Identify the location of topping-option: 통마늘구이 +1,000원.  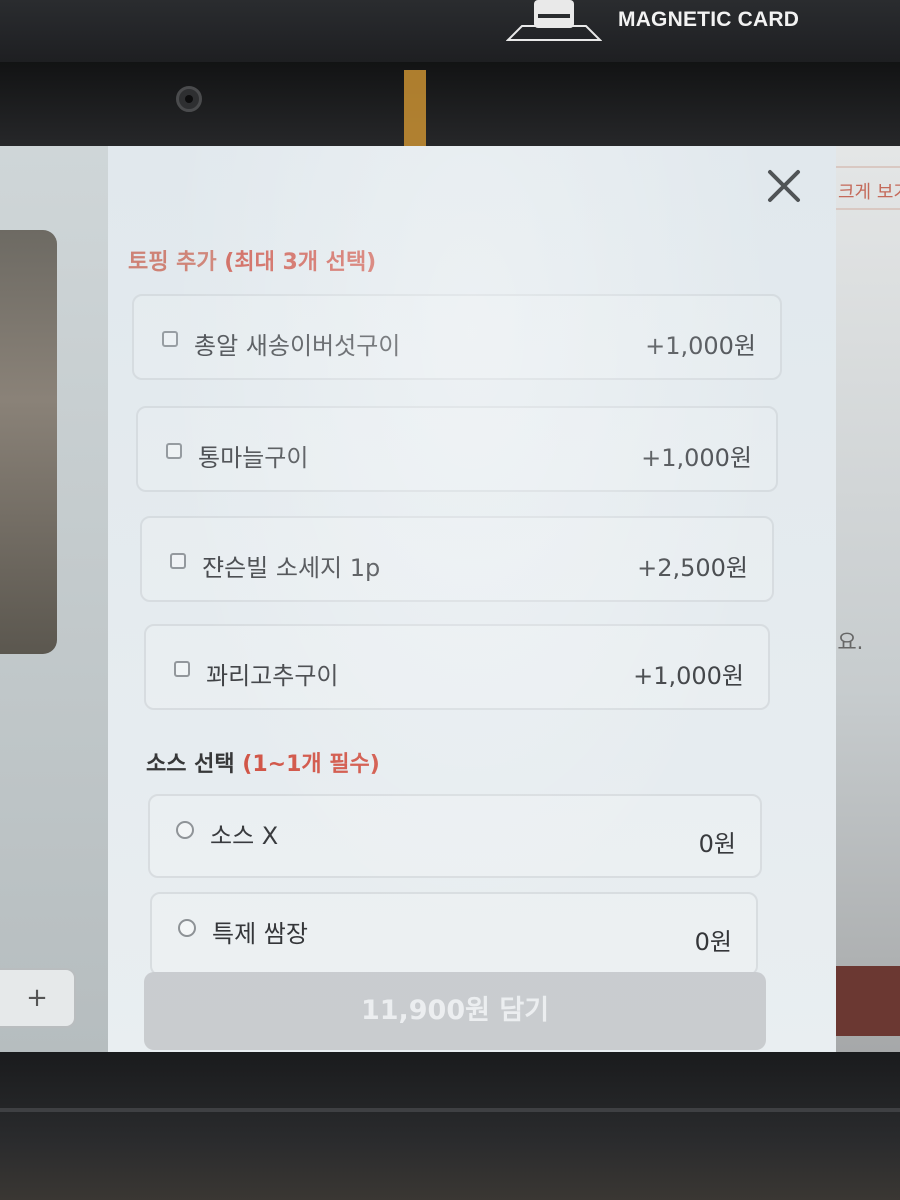
(457, 449).